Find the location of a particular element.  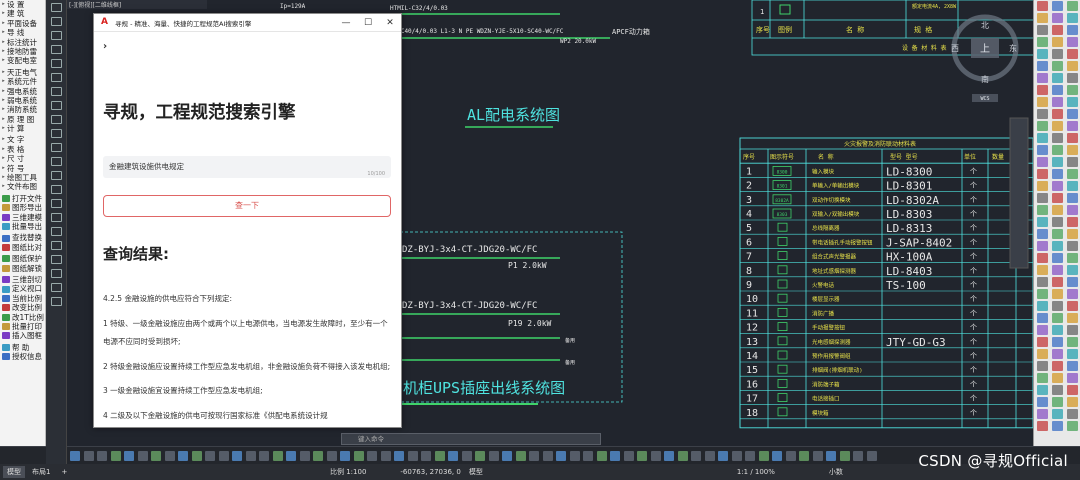

search-input: 金融建筑设施供电规定 is located at coordinates (247, 167).